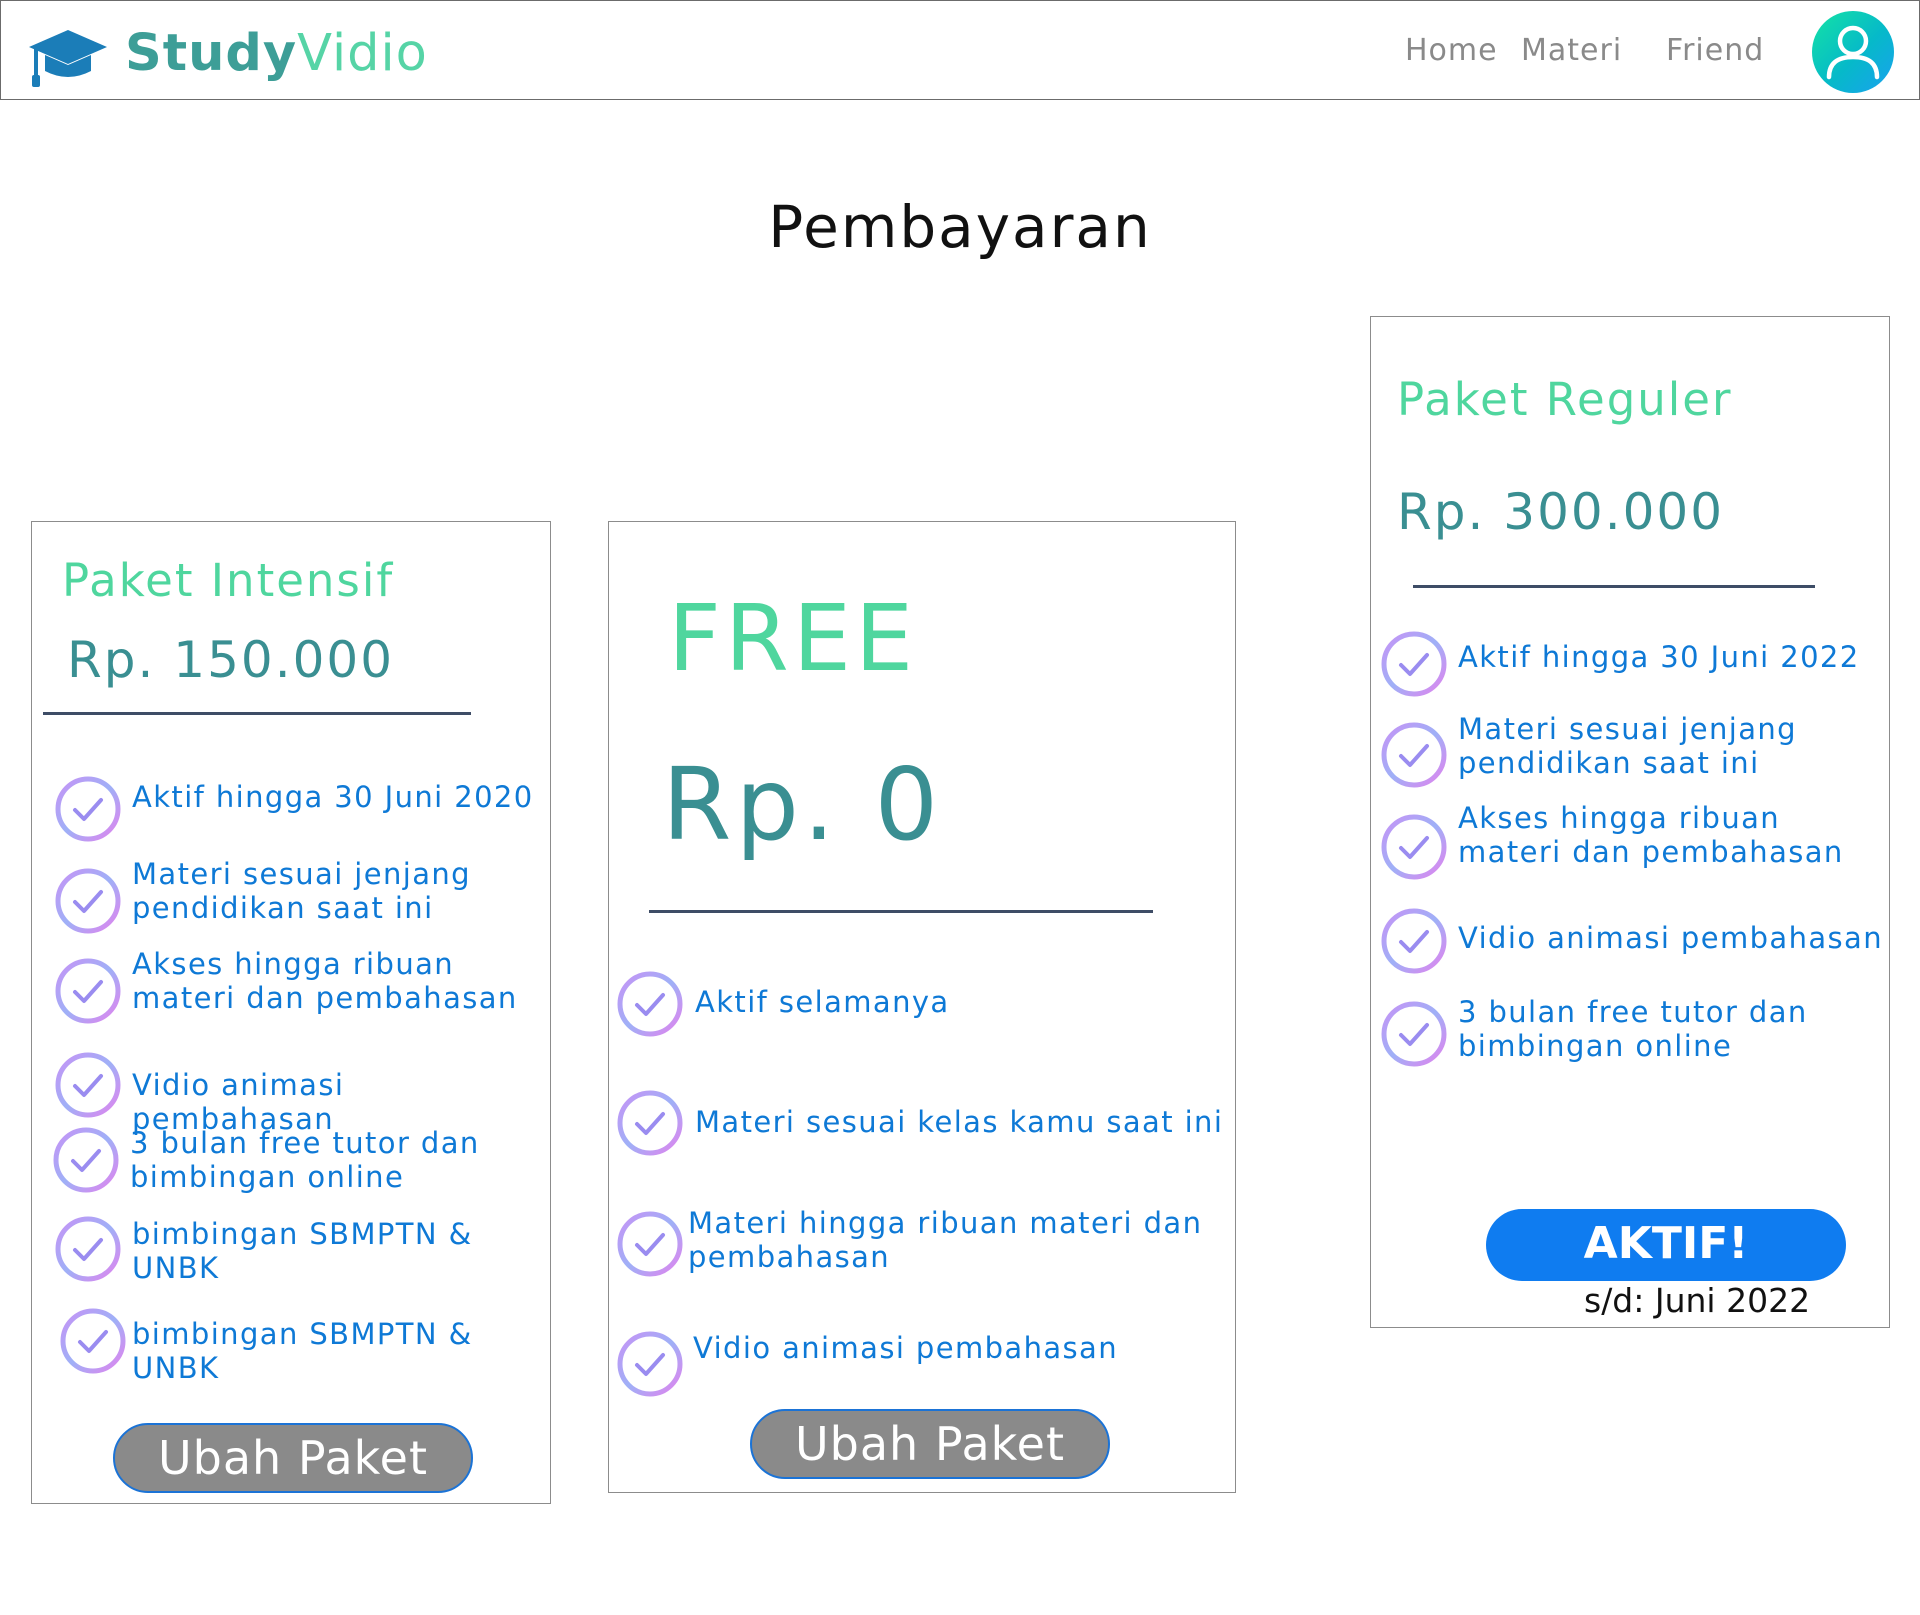  What do you see at coordinates (822, 1002) in the screenshot?
I see `feature-text: Aktif selamanya` at bounding box center [822, 1002].